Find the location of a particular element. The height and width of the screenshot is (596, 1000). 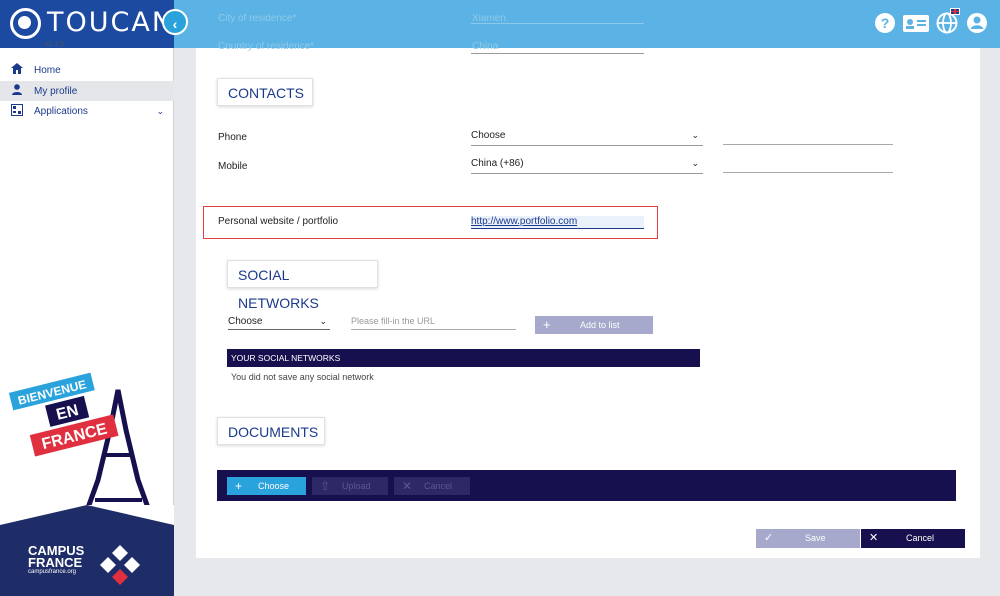

sidebar-item-home: Home is located at coordinates (87, 70).